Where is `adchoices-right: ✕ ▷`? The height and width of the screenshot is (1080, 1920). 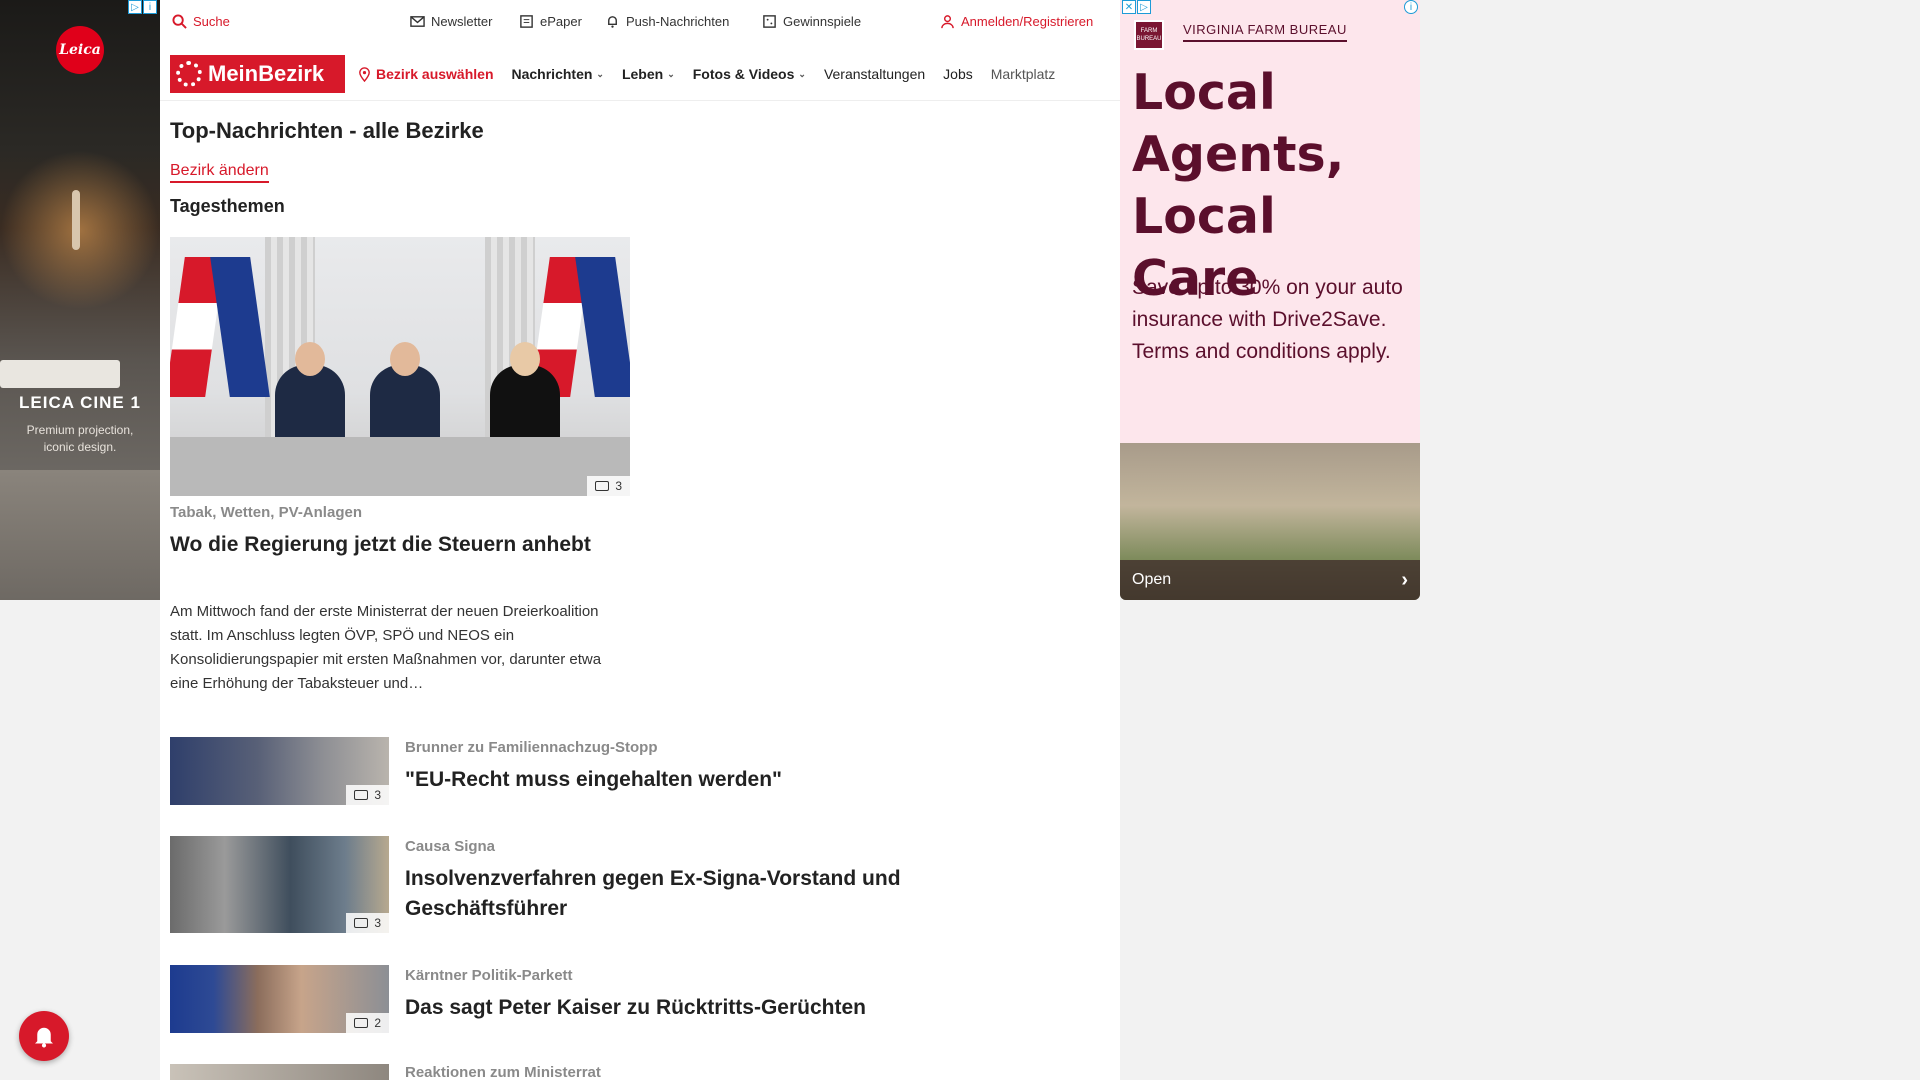 adchoices-right: ✕ ▷ is located at coordinates (1136, 7).